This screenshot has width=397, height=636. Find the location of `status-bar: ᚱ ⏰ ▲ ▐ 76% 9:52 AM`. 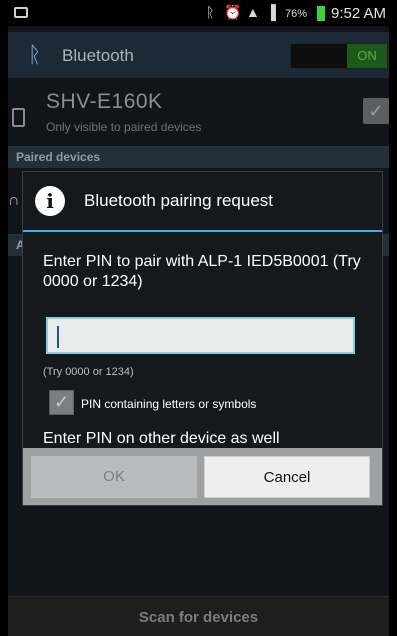

status-bar: ᚱ ⏰ ▲ ▐ 76% 9:52 AM is located at coordinates (198, 13).